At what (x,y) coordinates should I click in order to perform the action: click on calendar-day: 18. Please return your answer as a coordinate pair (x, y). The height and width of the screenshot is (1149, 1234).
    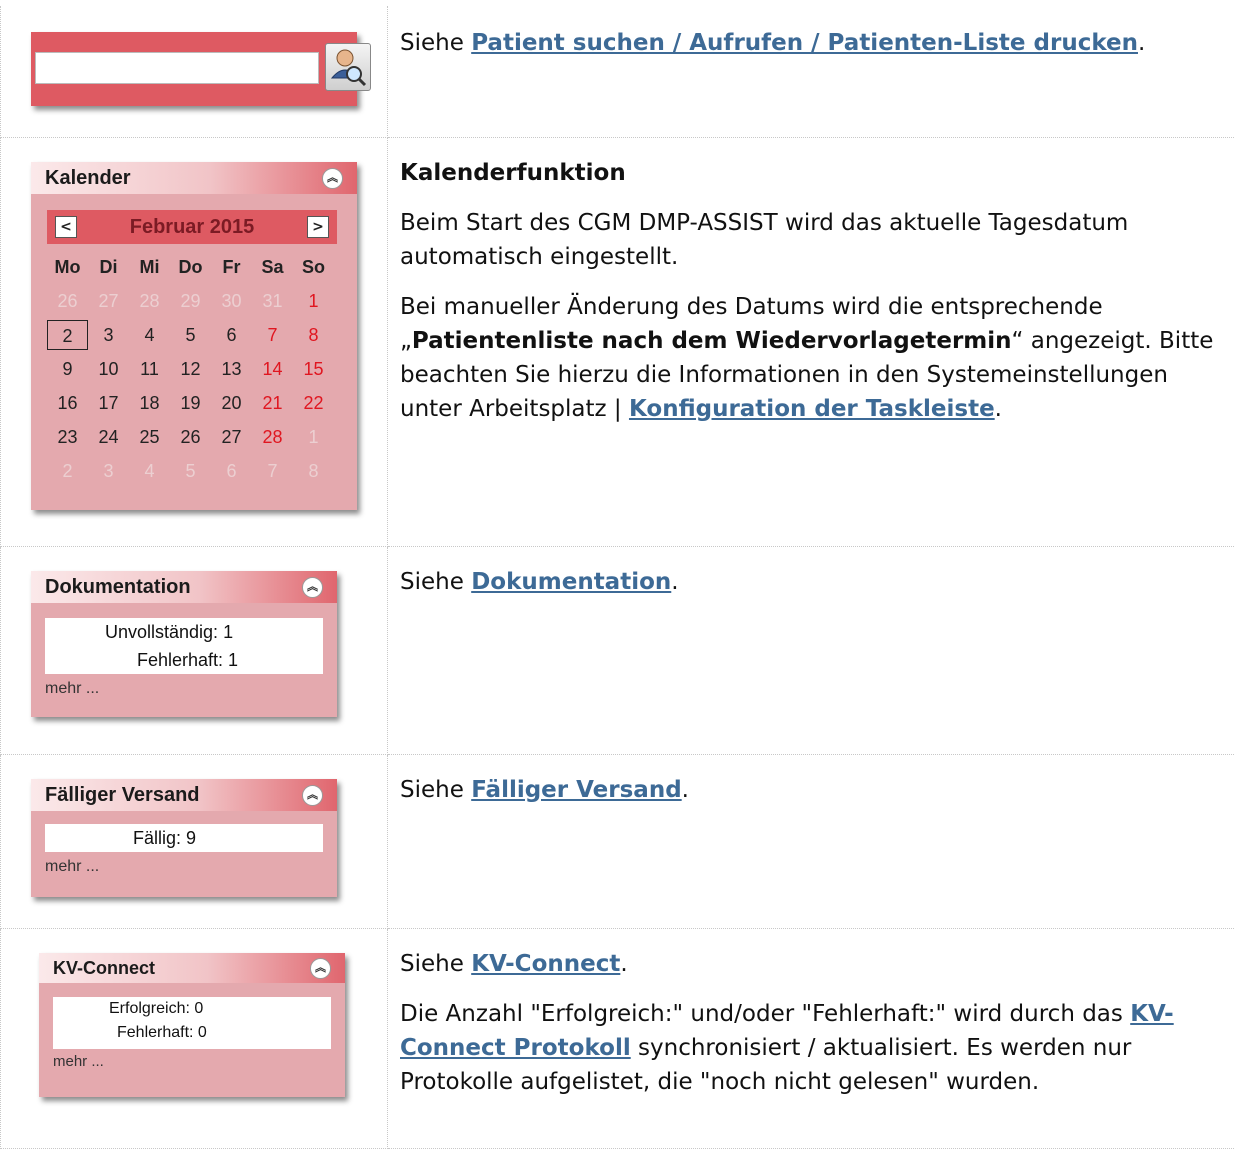
    Looking at the image, I should click on (149, 403).